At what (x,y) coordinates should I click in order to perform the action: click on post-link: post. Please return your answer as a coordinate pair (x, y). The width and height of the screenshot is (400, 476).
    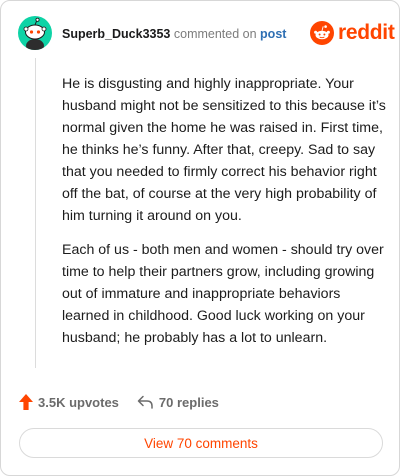
    Looking at the image, I should click on (273, 34).